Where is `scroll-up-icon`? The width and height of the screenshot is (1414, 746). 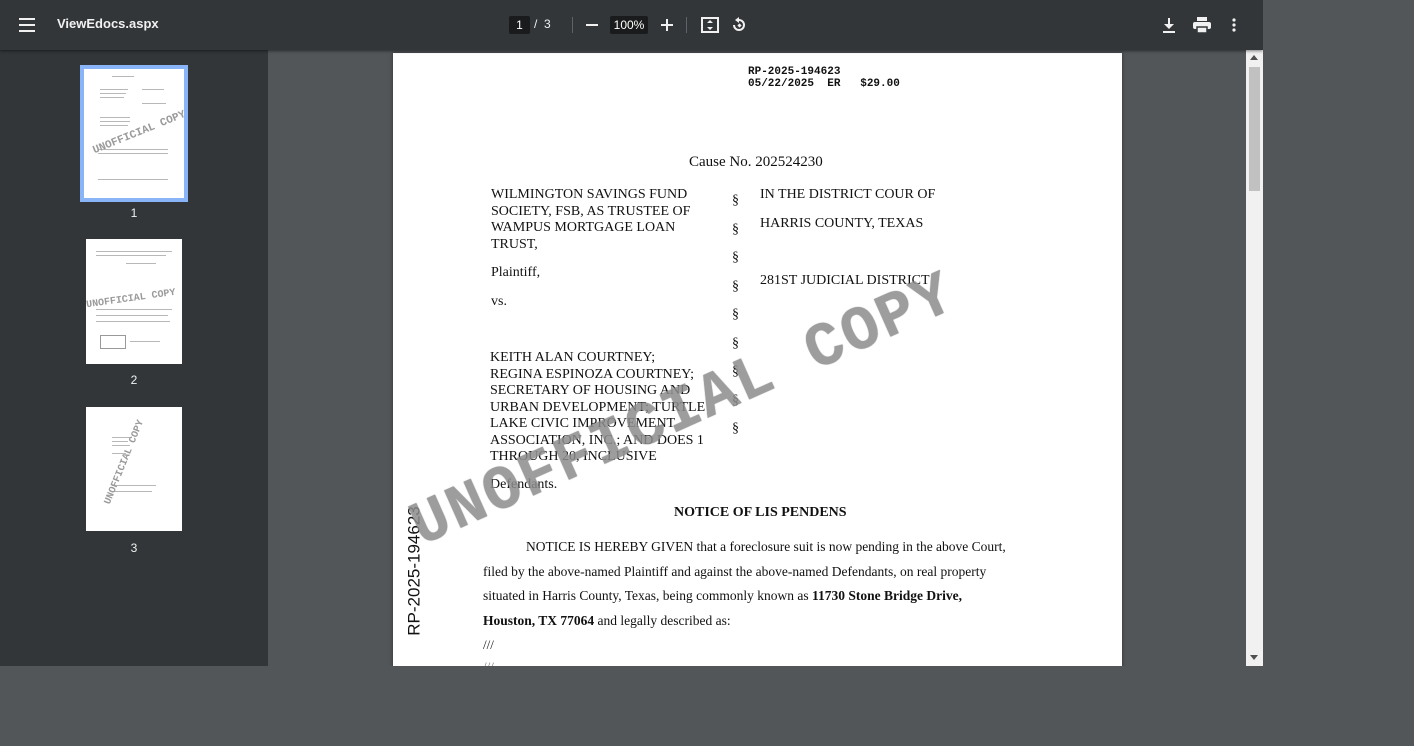 scroll-up-icon is located at coordinates (1254, 57).